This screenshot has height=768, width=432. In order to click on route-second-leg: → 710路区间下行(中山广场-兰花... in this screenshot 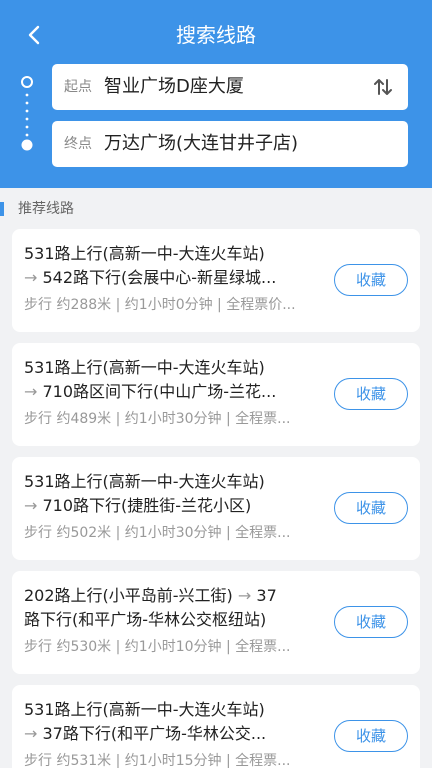, I will do `click(179, 392)`.